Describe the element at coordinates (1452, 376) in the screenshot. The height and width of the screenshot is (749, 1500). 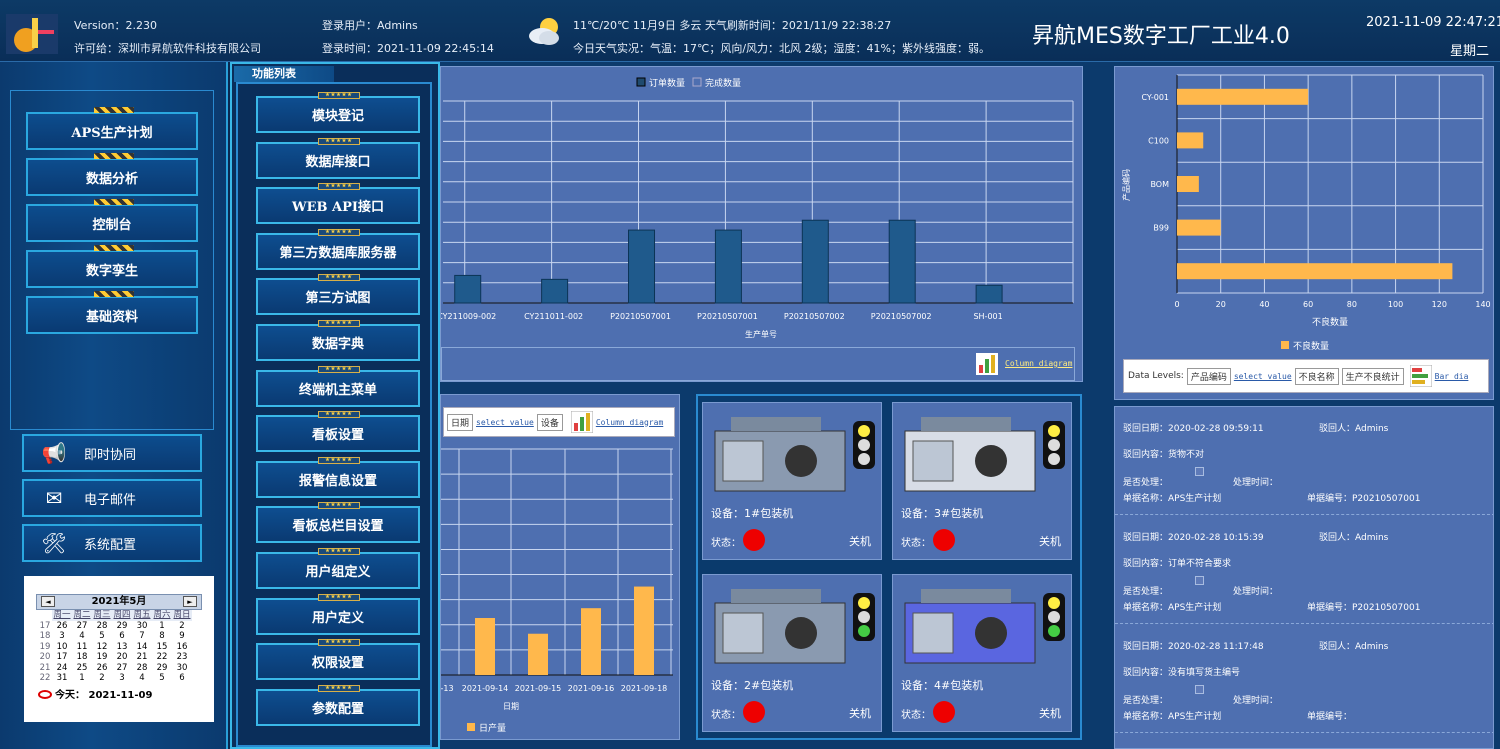
I see `bar-diagram-link: Bar dia` at that location.